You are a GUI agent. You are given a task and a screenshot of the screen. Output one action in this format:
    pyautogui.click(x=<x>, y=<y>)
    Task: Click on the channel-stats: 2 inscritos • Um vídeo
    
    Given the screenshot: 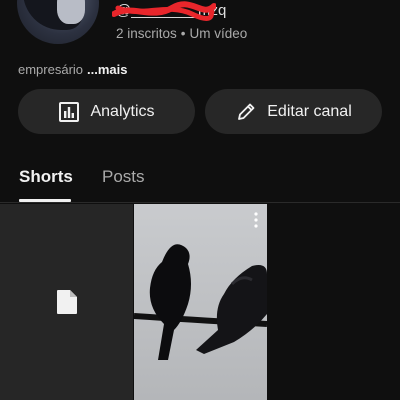 What is the action you would take?
    pyautogui.click(x=181, y=33)
    